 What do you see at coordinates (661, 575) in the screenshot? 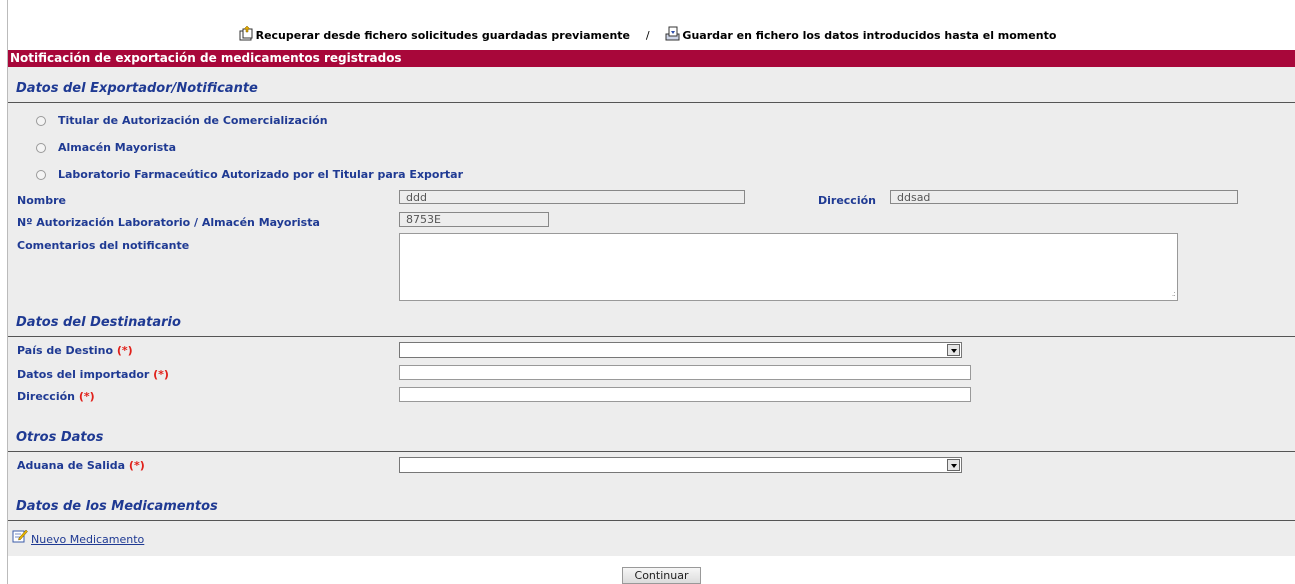
I see `continue-button: Continuar` at bounding box center [661, 575].